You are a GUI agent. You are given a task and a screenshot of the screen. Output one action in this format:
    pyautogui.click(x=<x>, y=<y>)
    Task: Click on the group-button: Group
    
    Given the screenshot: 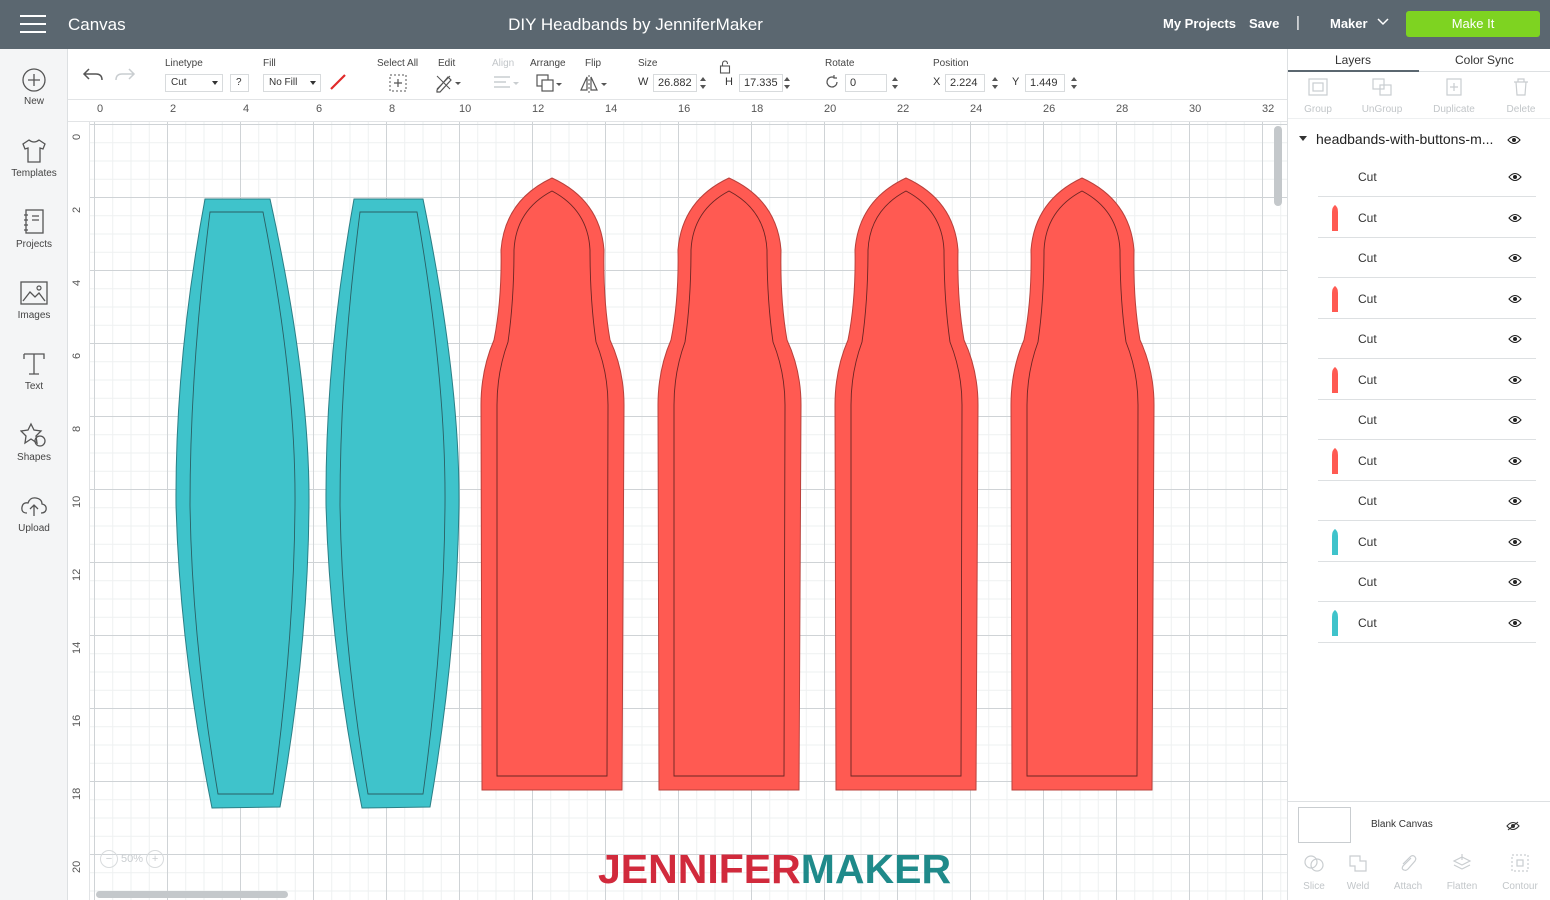 What is the action you would take?
    pyautogui.click(x=1318, y=96)
    